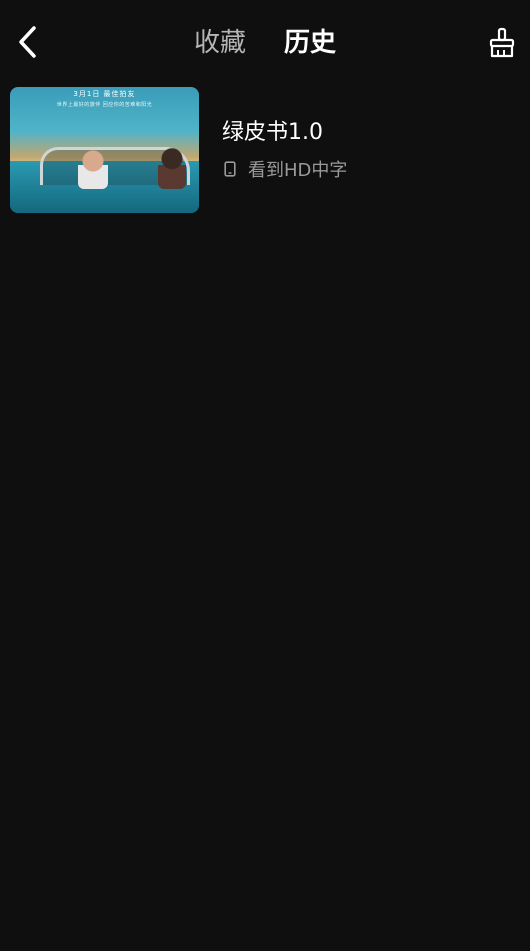 The image size is (530, 951). Describe the element at coordinates (104, 94) in the screenshot. I see `poster-release-text: 3月1日 最佳拍友` at that location.